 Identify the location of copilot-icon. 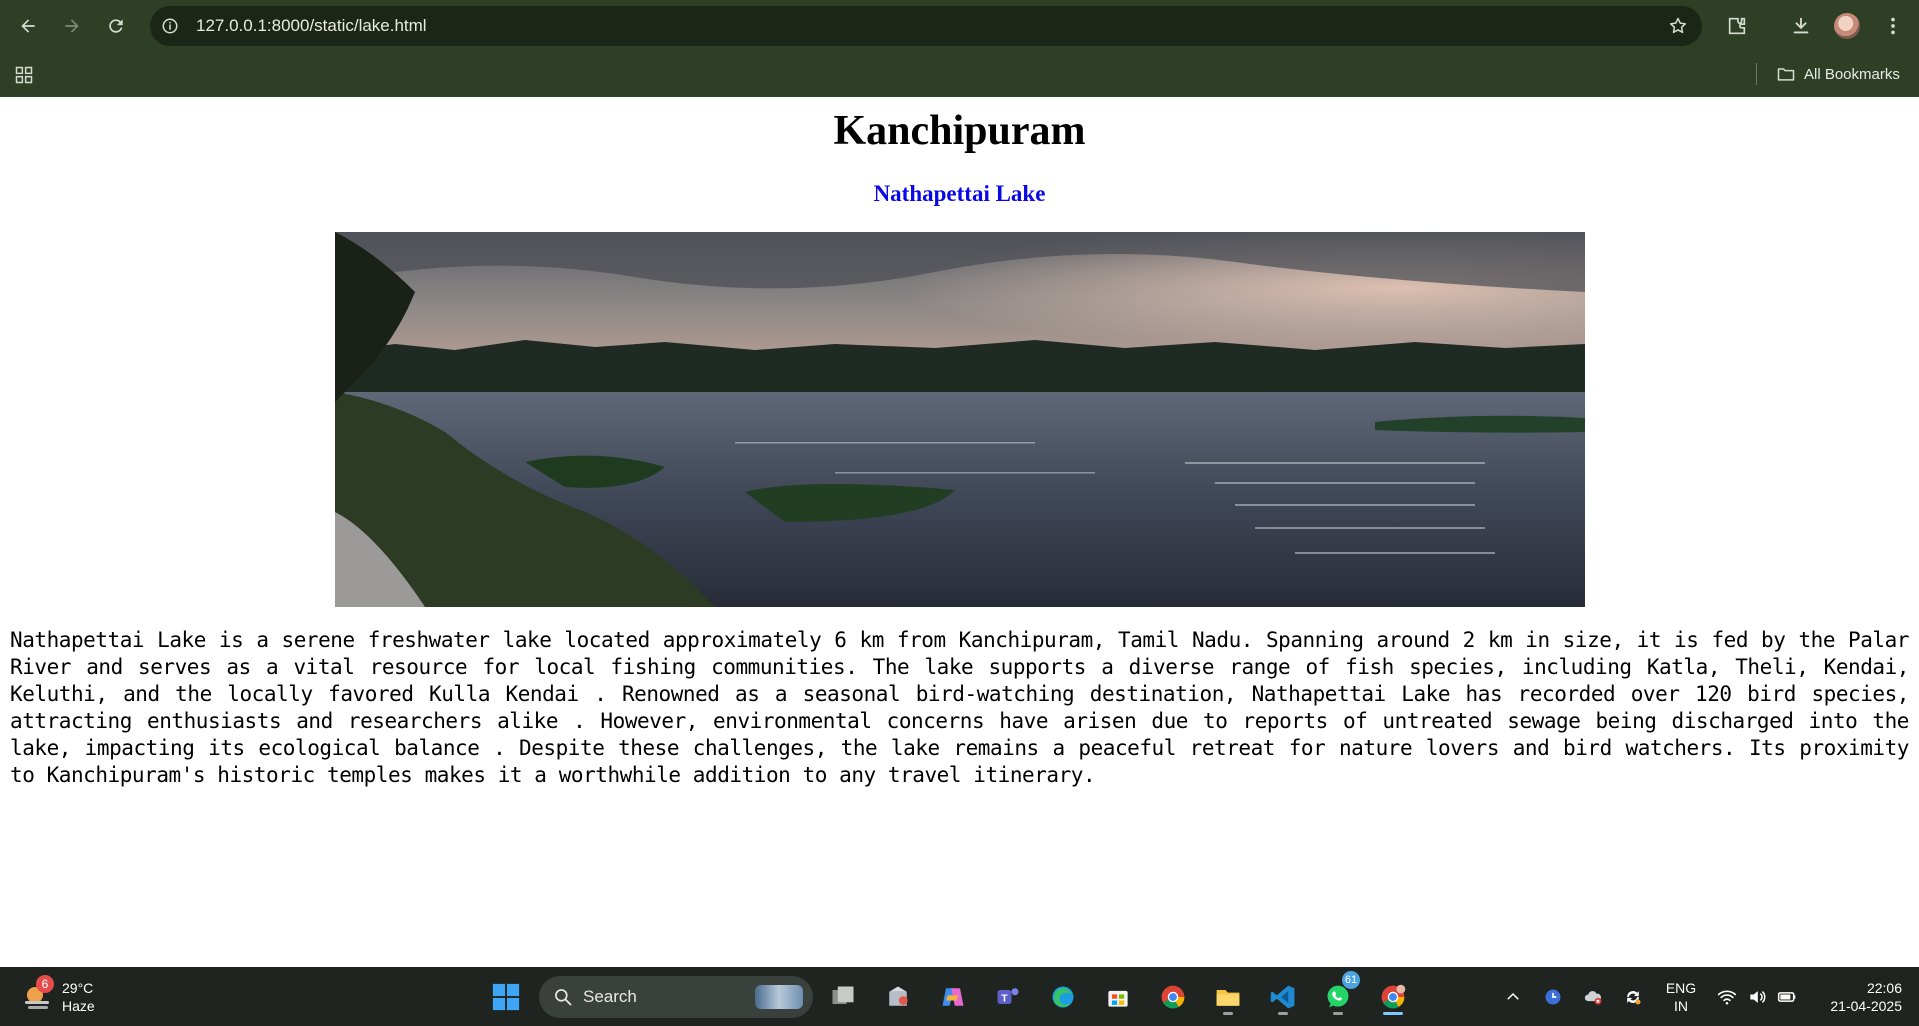
(953, 997).